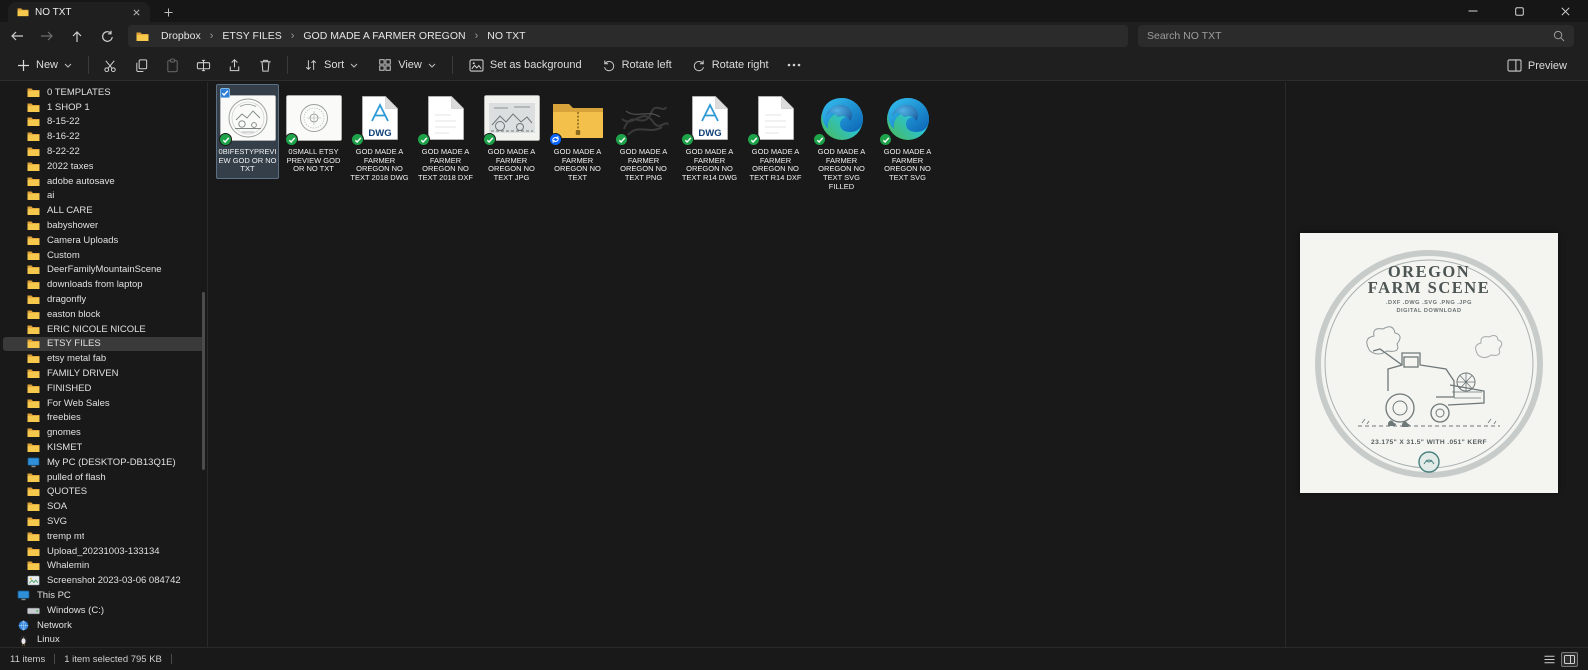  I want to click on large-thumbnails-view-button, so click(1569, 659).